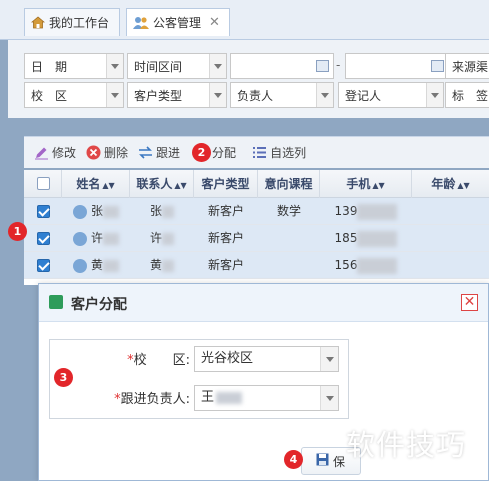 This screenshot has width=489, height=481. What do you see at coordinates (79, 23) in the screenshot?
I see `tab-label: 我的工作台` at bounding box center [79, 23].